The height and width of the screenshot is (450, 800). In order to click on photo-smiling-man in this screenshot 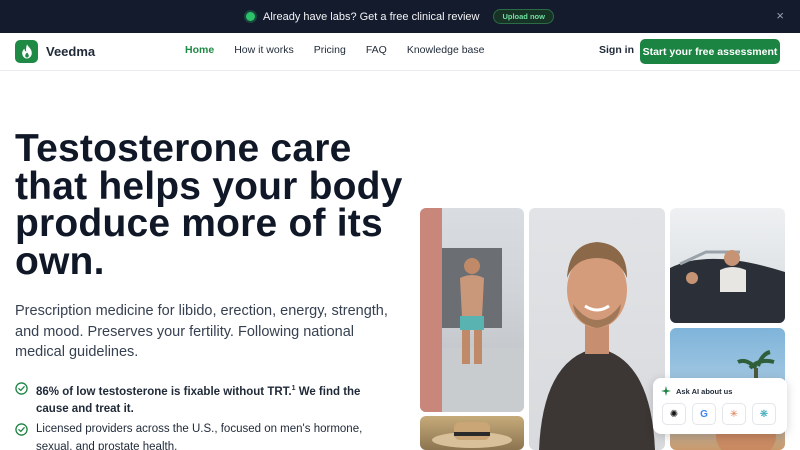, I will do `click(597, 329)`.